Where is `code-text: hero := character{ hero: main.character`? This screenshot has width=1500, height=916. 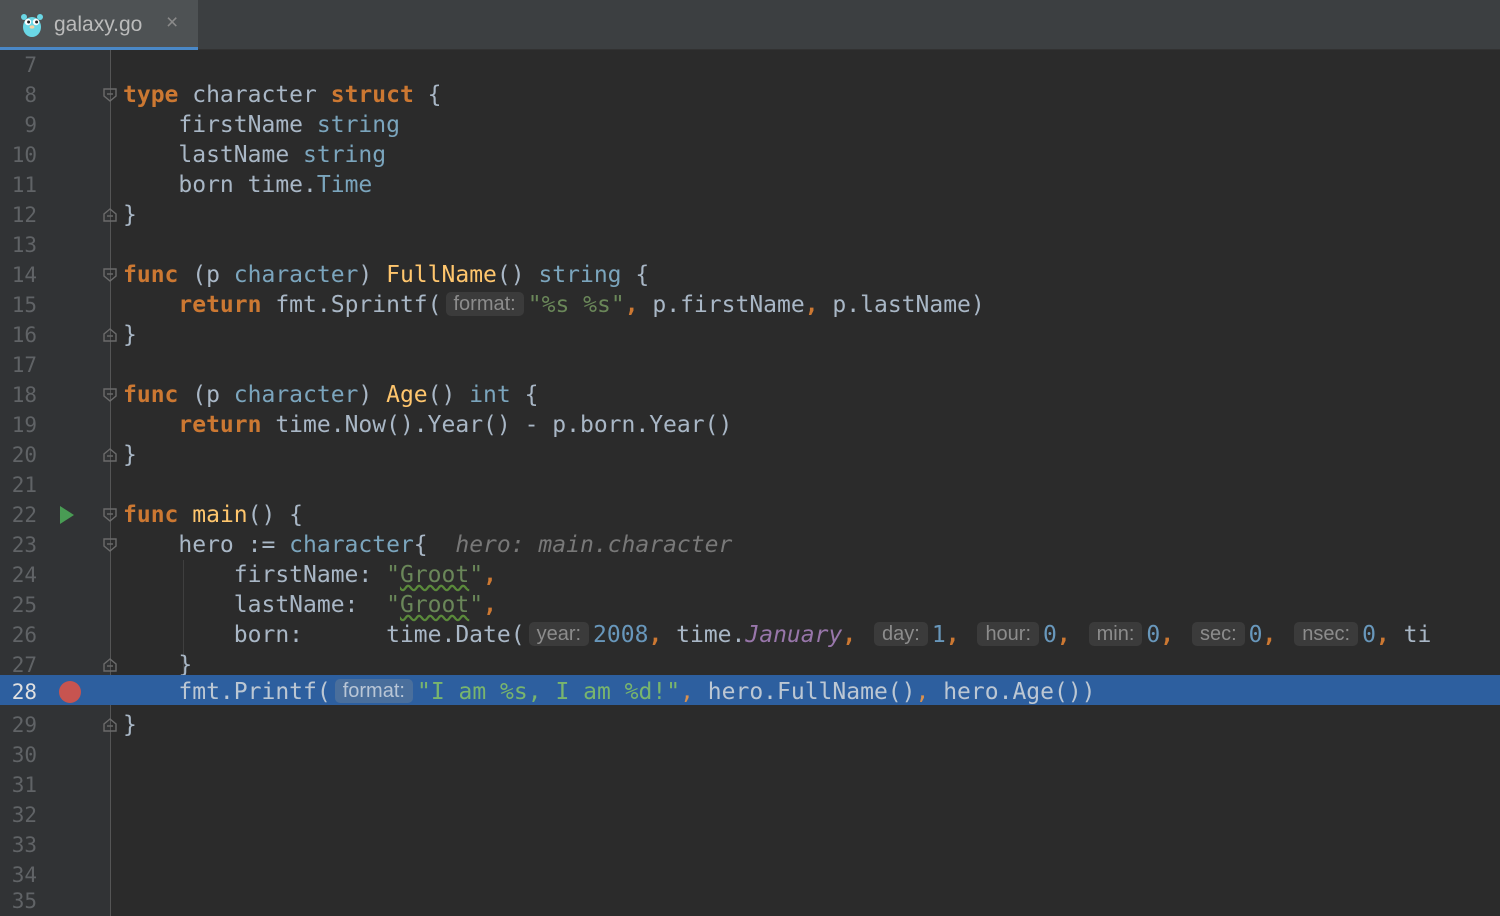
code-text: hero := character{ hero: main.character is located at coordinates (428, 545).